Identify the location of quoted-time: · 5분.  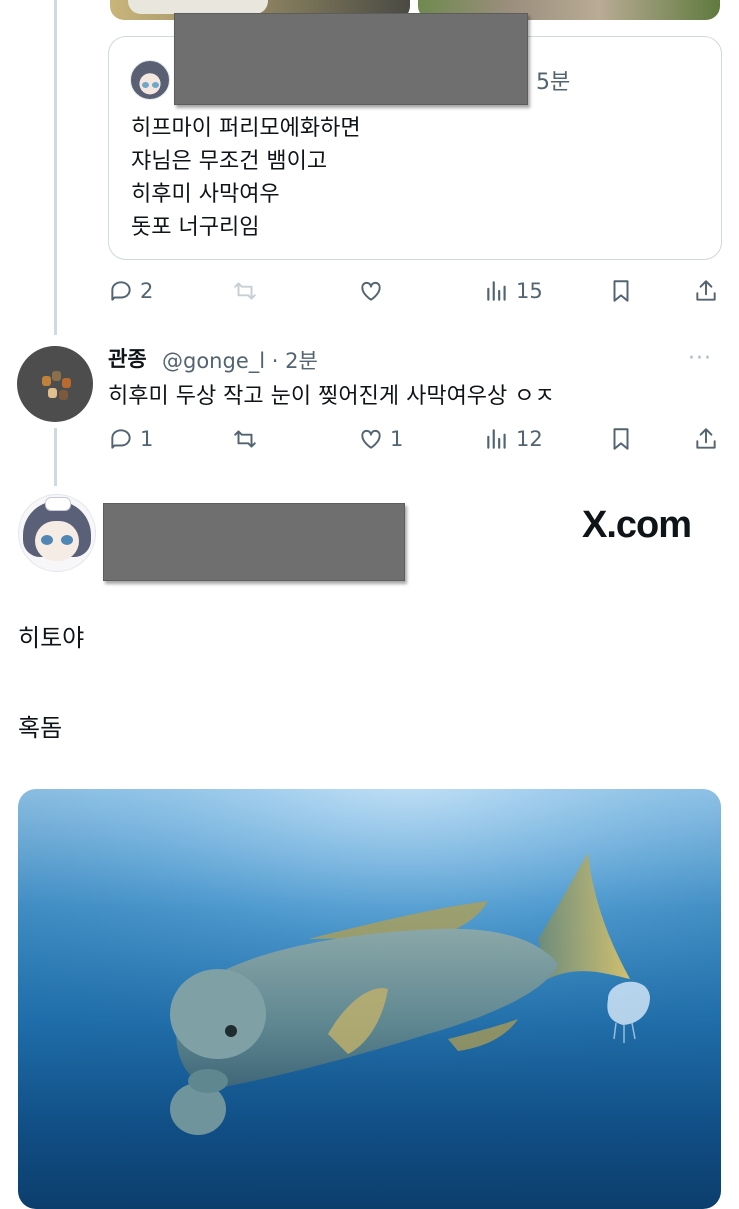
(546, 82).